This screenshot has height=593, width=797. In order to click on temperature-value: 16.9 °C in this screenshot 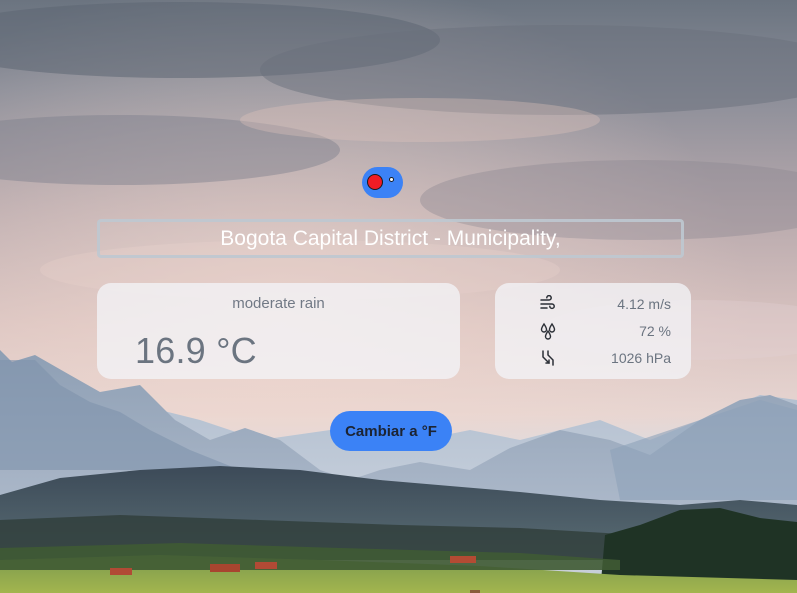, I will do `click(196, 350)`.